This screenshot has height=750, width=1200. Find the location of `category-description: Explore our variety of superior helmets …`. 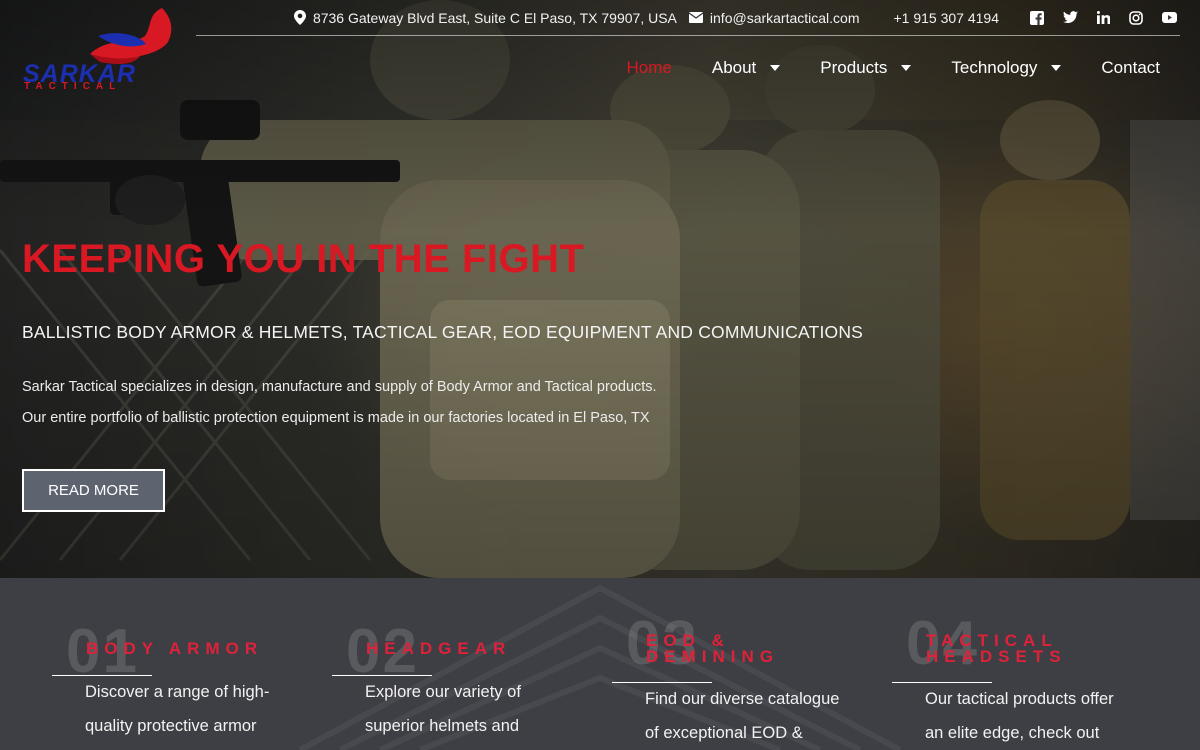

category-description: Explore our variety of superior helmets … is located at coordinates (465, 709).